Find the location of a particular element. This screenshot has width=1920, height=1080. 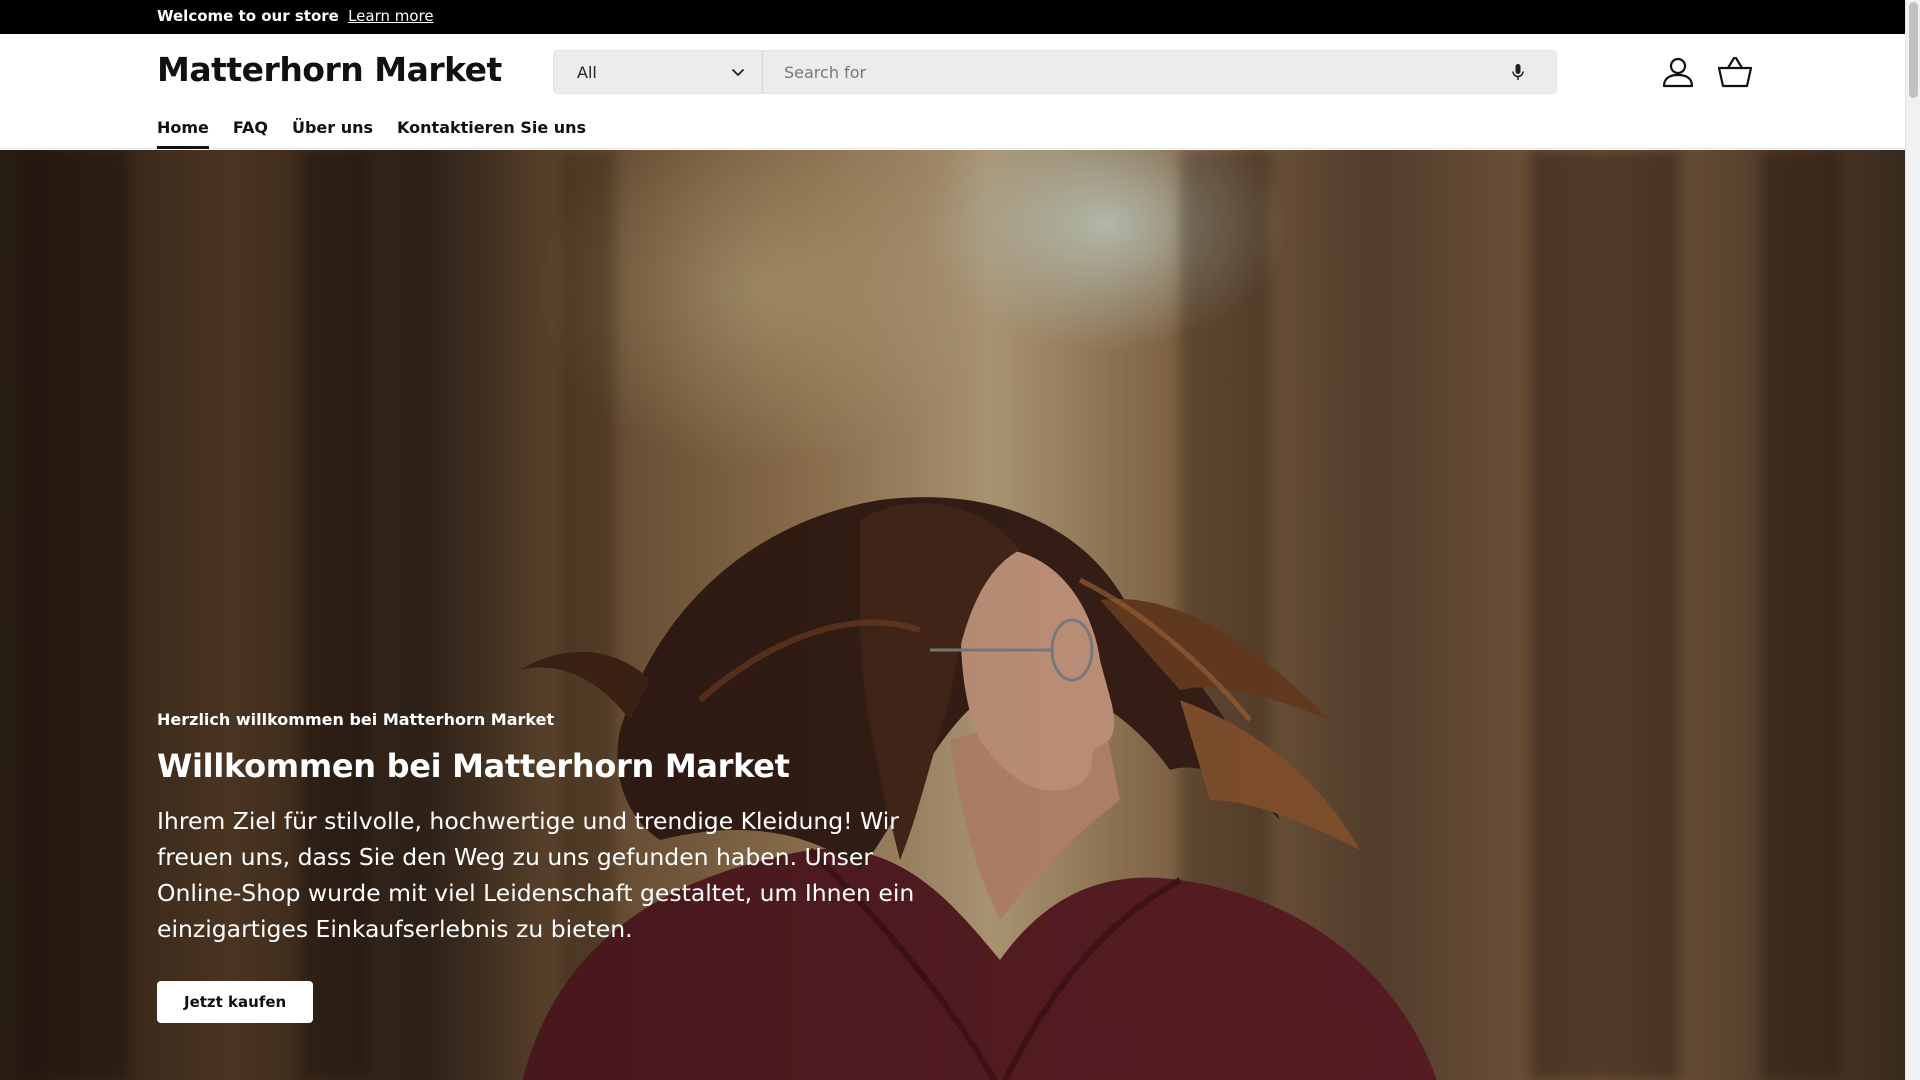

page-scrollbar is located at coordinates (1912, 540).